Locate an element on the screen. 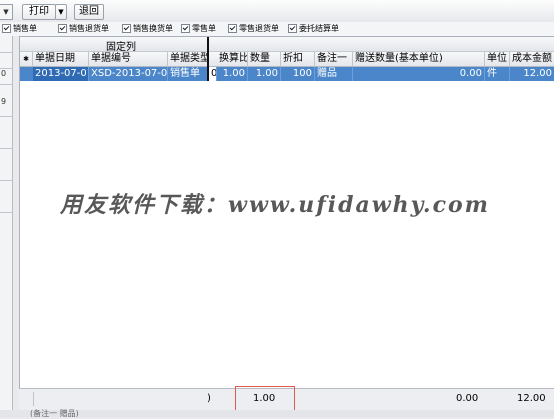 The image size is (554, 419). toolbar: ▼ 打印 ▼ 退回 is located at coordinates (277, 11).